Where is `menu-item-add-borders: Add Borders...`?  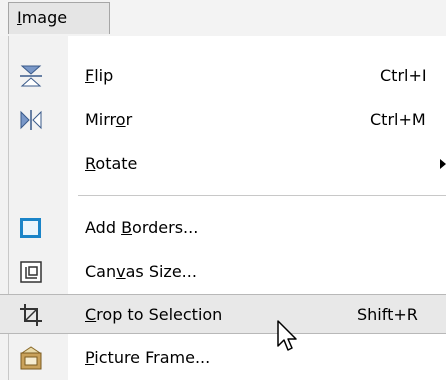
menu-item-add-borders: Add Borders... is located at coordinates (223, 228).